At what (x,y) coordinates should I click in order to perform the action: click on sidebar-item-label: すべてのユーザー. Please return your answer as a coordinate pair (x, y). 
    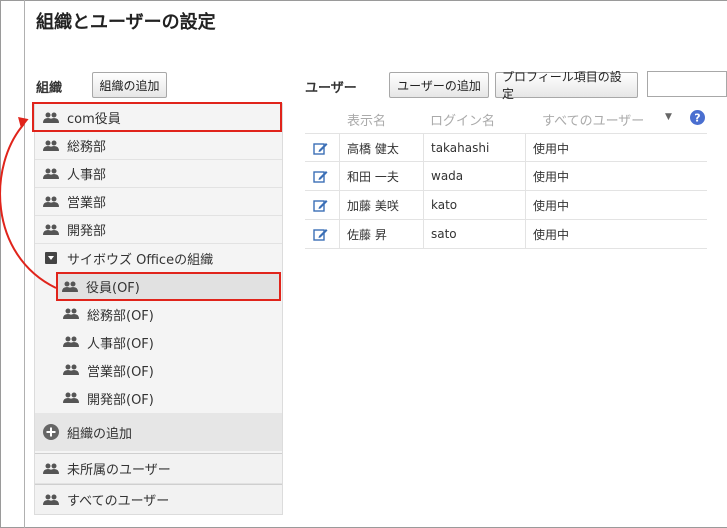
    Looking at the image, I should click on (118, 501).